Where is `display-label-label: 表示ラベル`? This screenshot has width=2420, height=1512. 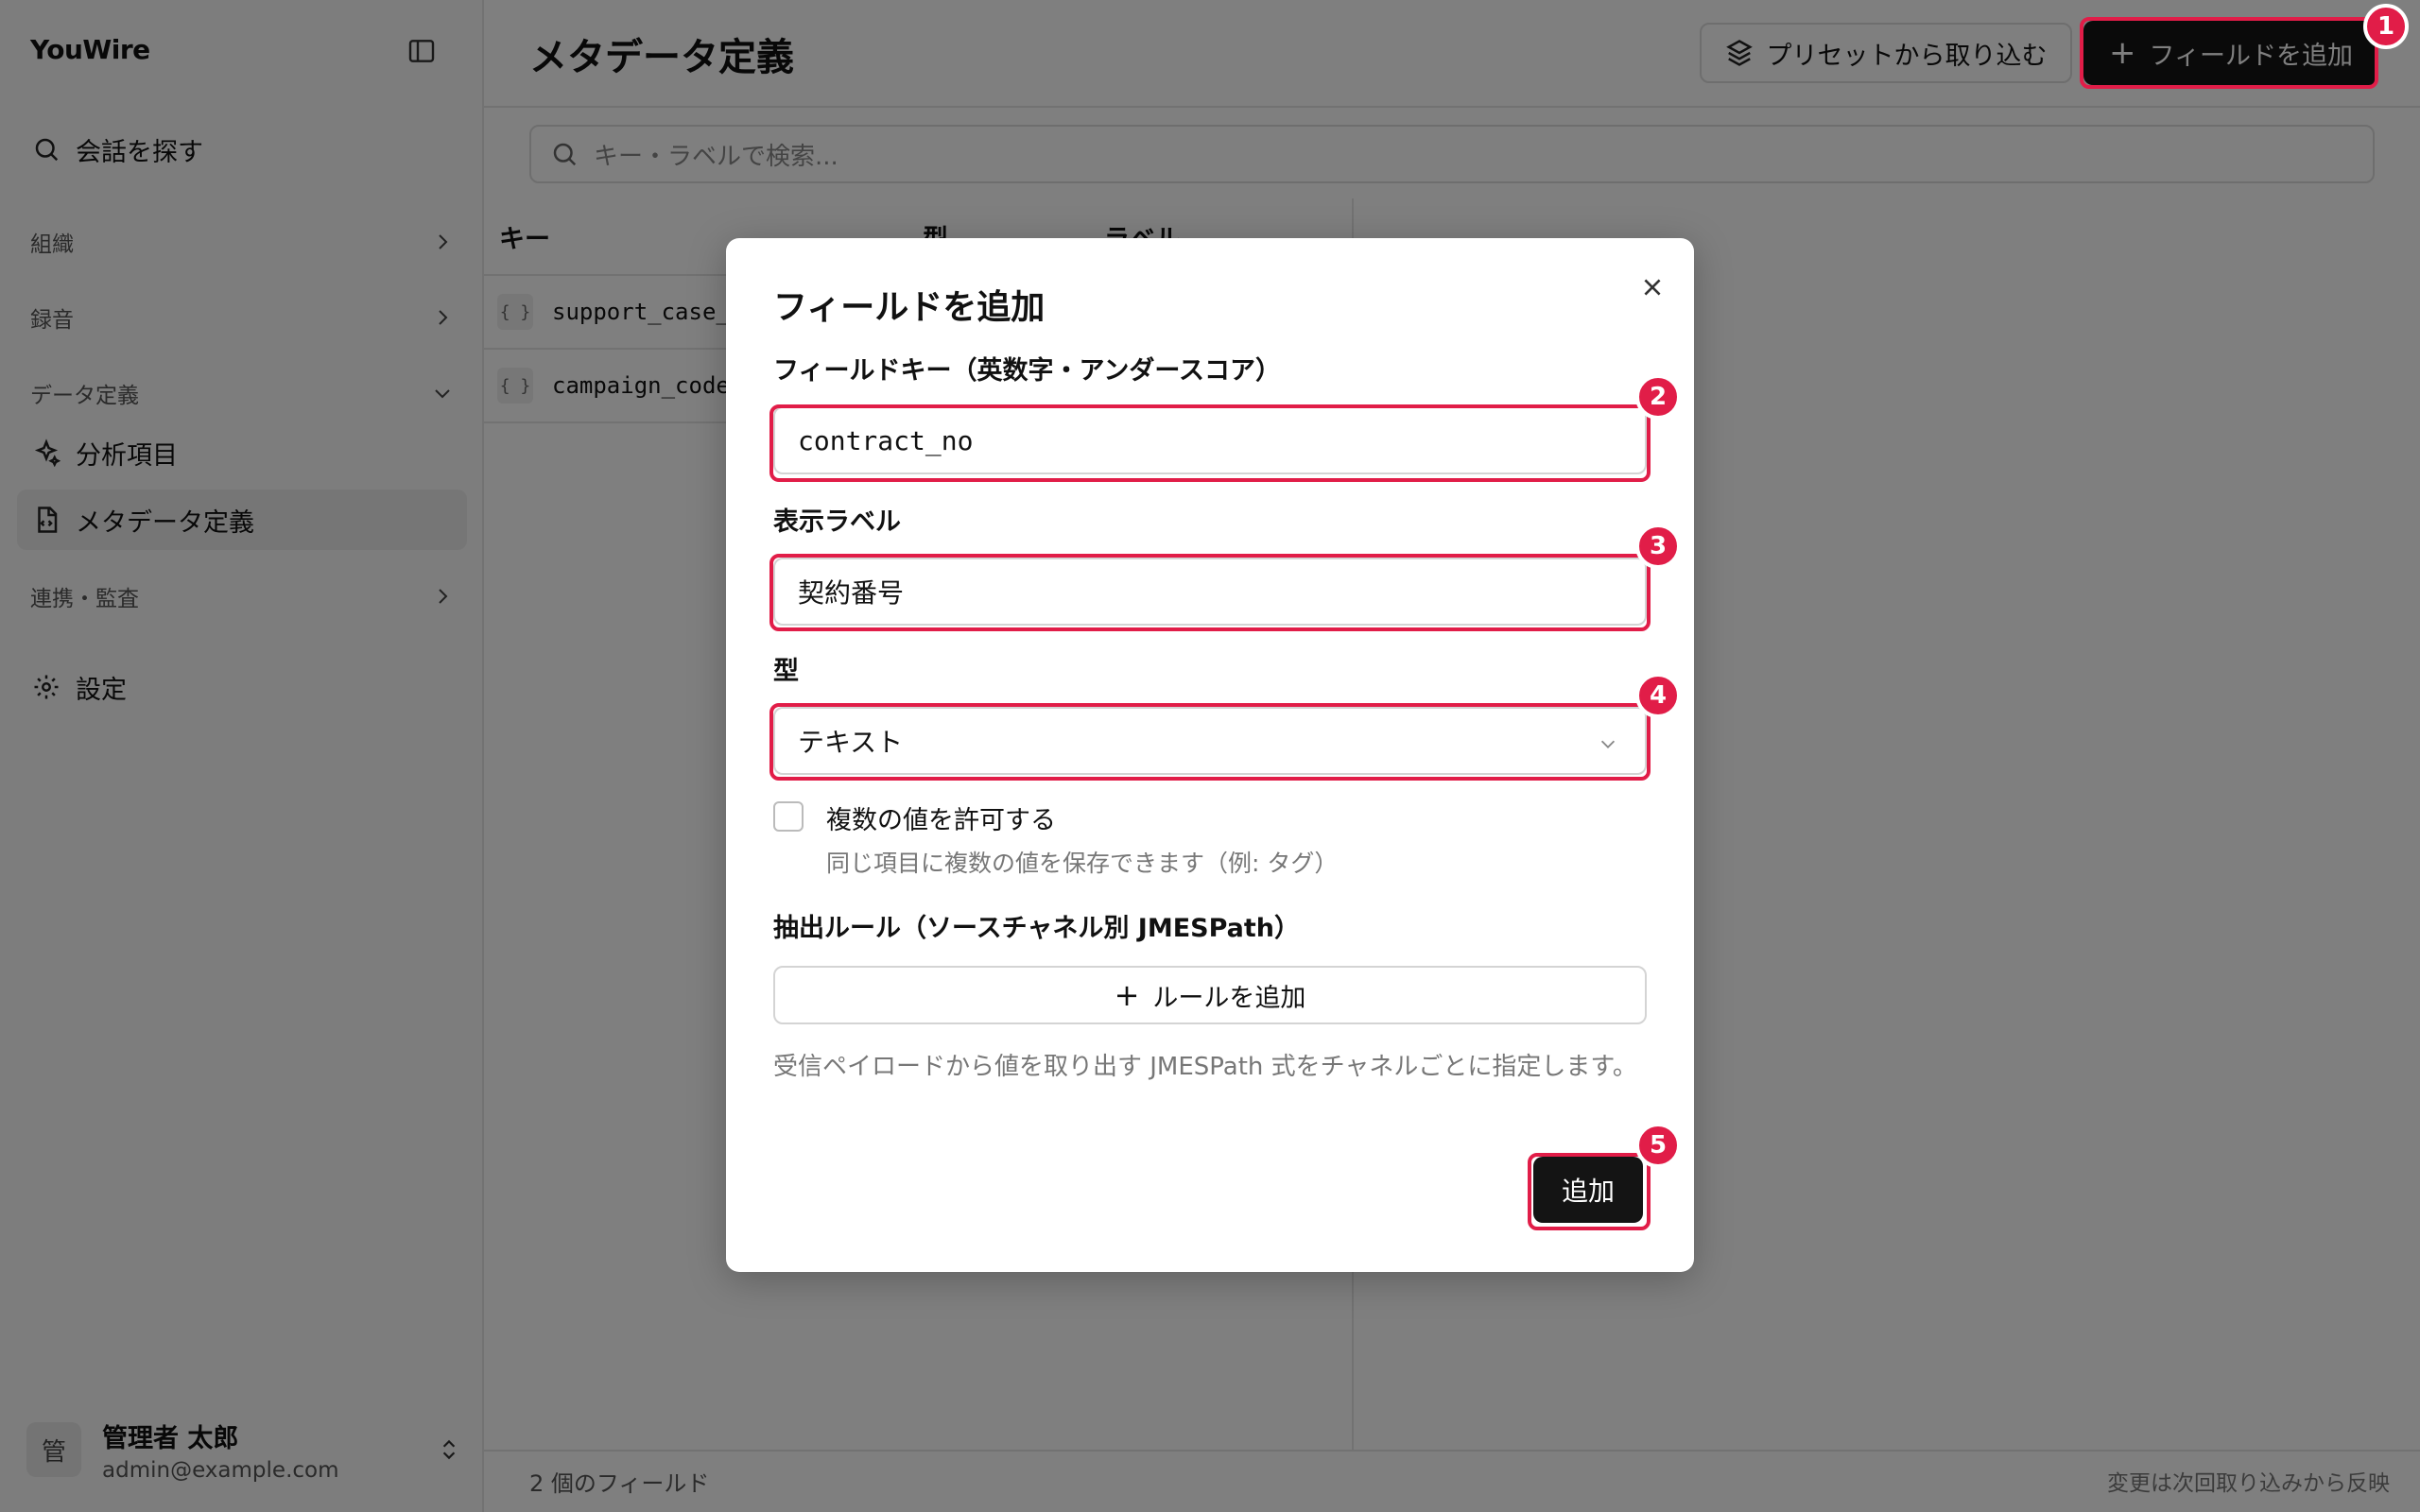
display-label-label: 表示ラベル is located at coordinates (837, 522).